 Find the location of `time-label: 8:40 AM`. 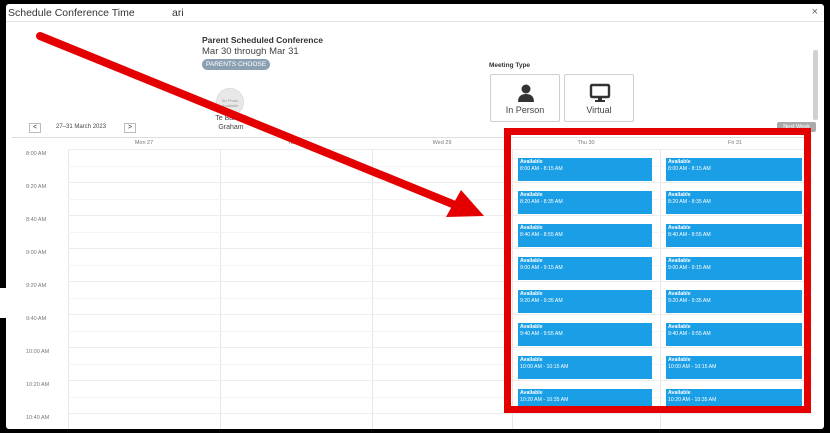

time-label: 8:40 AM is located at coordinates (36, 220).